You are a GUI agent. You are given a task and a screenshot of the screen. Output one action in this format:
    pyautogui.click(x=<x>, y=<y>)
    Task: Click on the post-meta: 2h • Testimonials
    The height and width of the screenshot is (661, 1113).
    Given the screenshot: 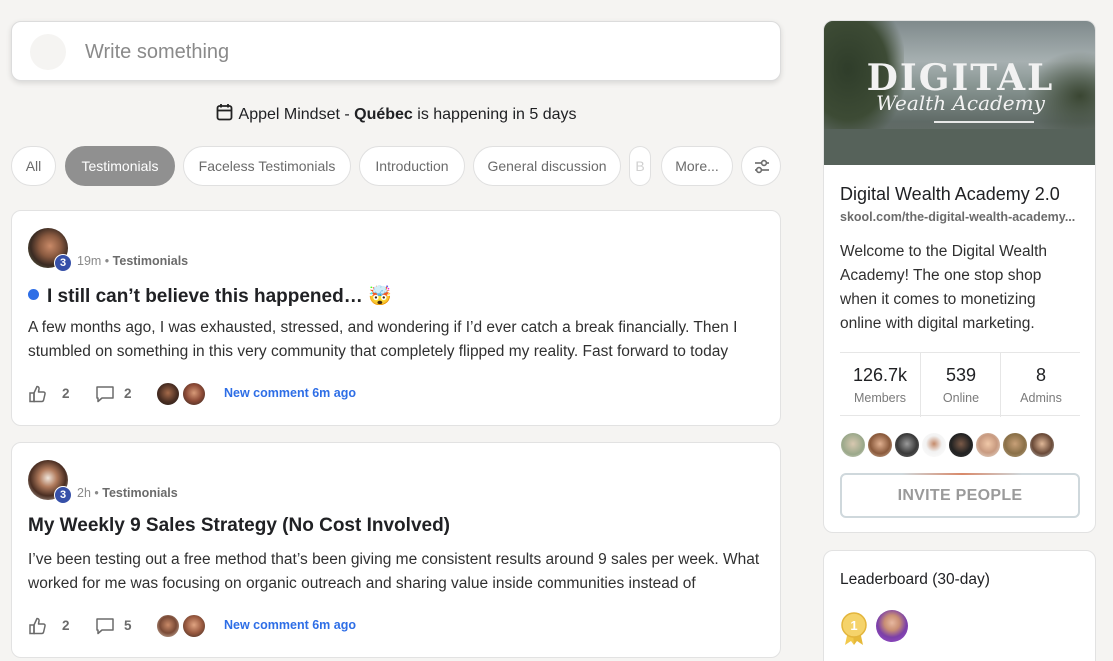 What is the action you would take?
    pyautogui.click(x=127, y=493)
    